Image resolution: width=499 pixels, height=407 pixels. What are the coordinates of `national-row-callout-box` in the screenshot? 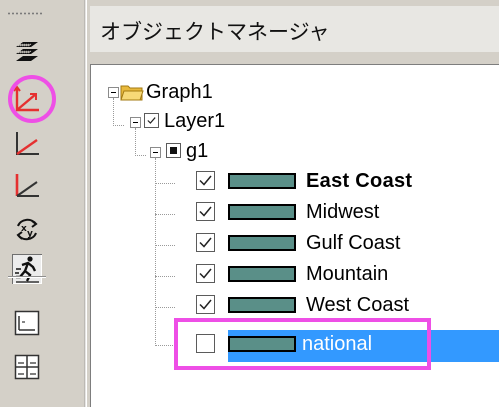 It's located at (302, 344).